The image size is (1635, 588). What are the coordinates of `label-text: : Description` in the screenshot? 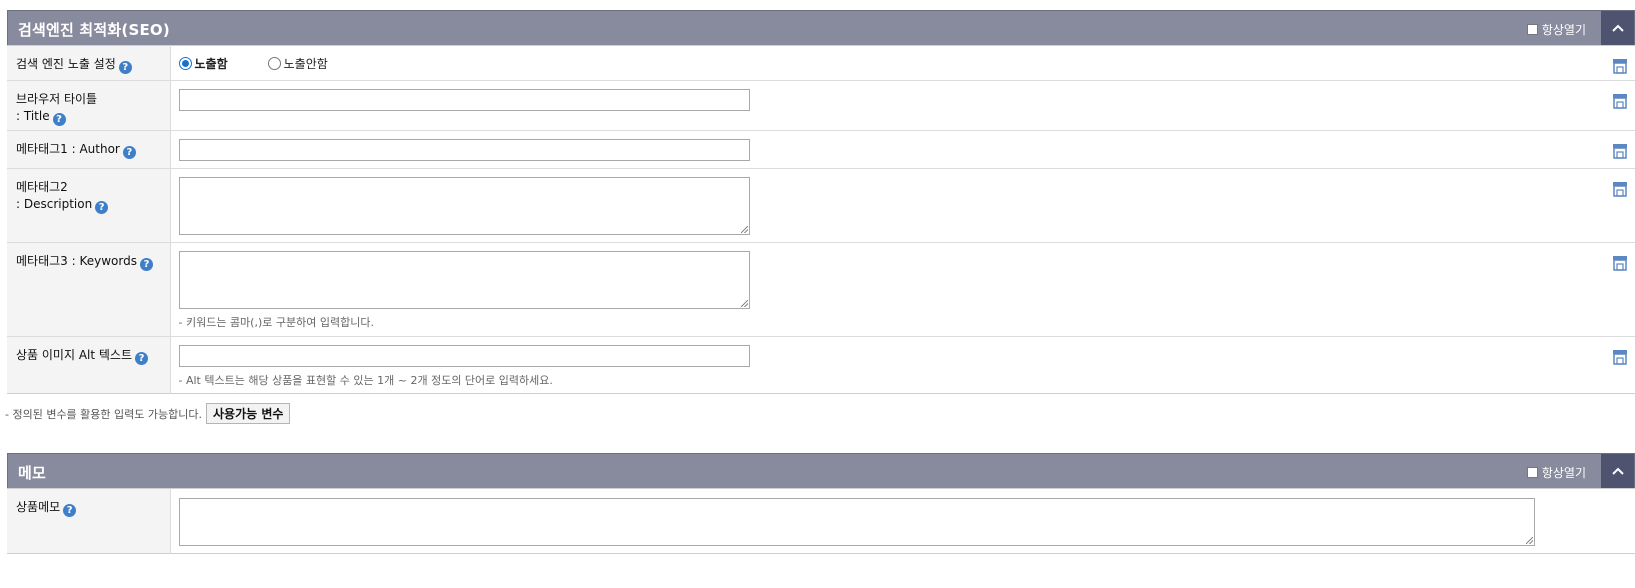 It's located at (54, 204).